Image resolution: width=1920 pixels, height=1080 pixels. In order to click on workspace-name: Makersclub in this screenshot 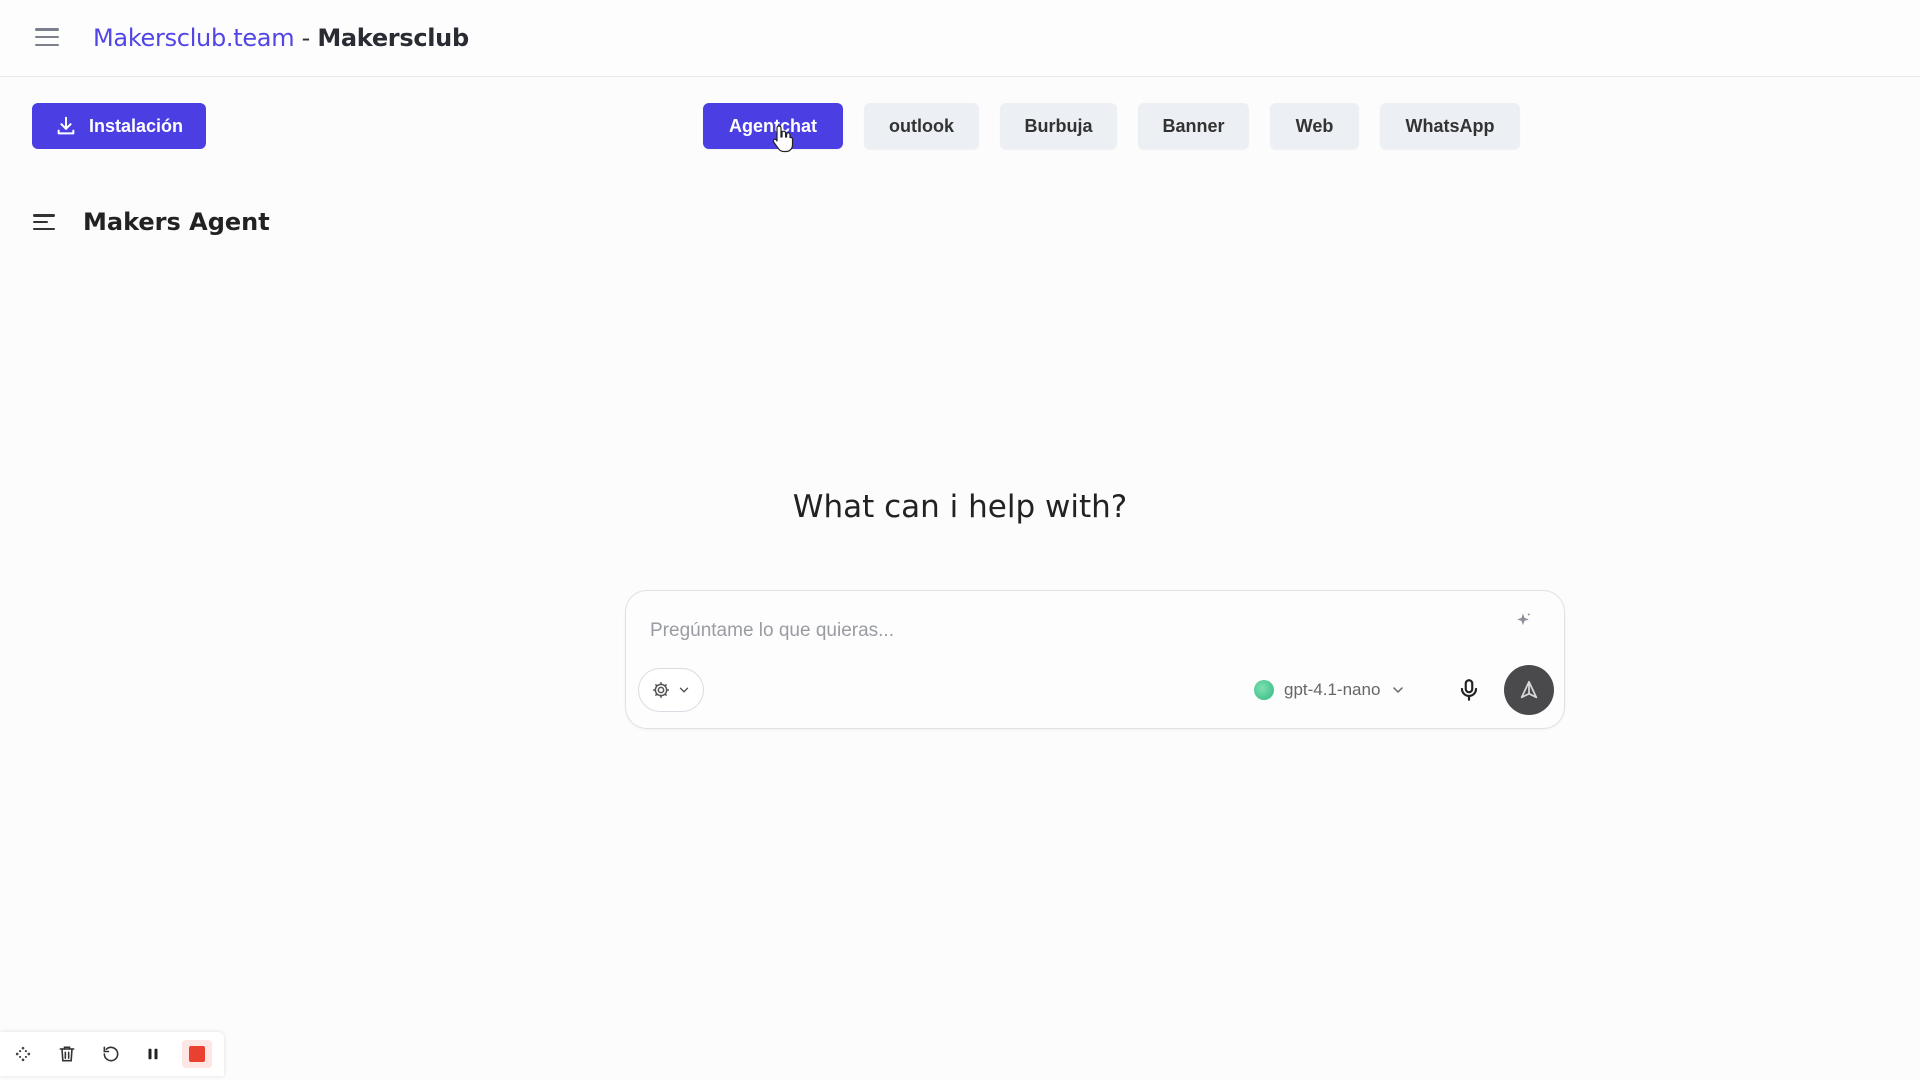, I will do `click(393, 38)`.